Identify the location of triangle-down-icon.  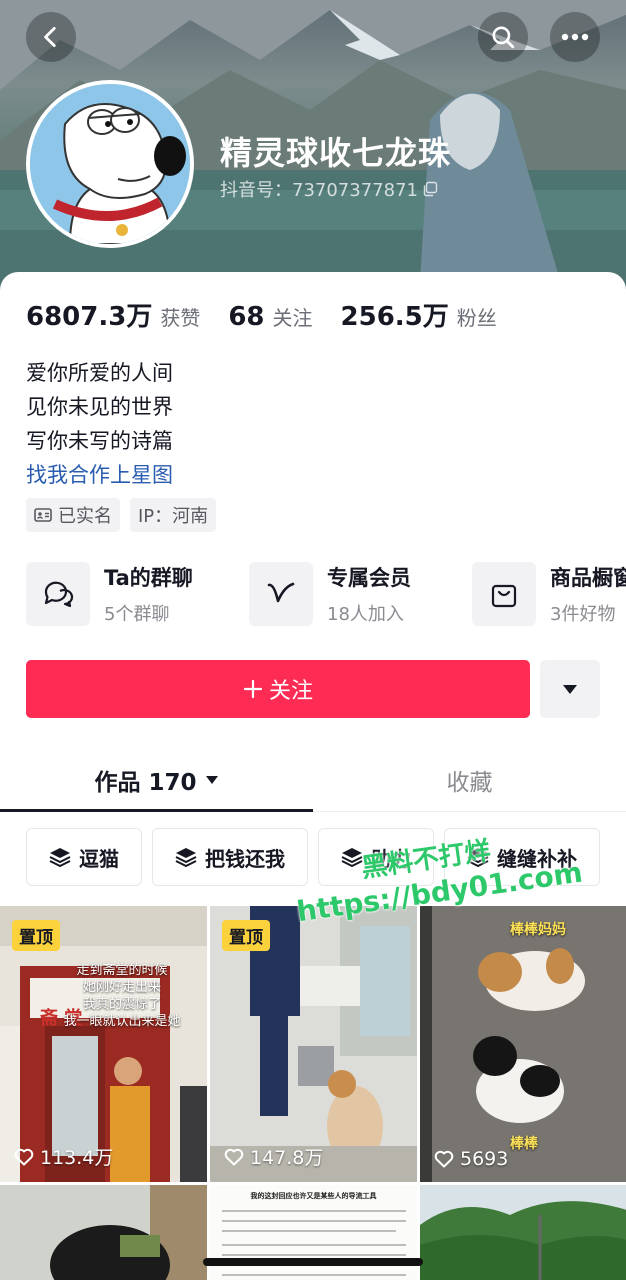
(570, 689).